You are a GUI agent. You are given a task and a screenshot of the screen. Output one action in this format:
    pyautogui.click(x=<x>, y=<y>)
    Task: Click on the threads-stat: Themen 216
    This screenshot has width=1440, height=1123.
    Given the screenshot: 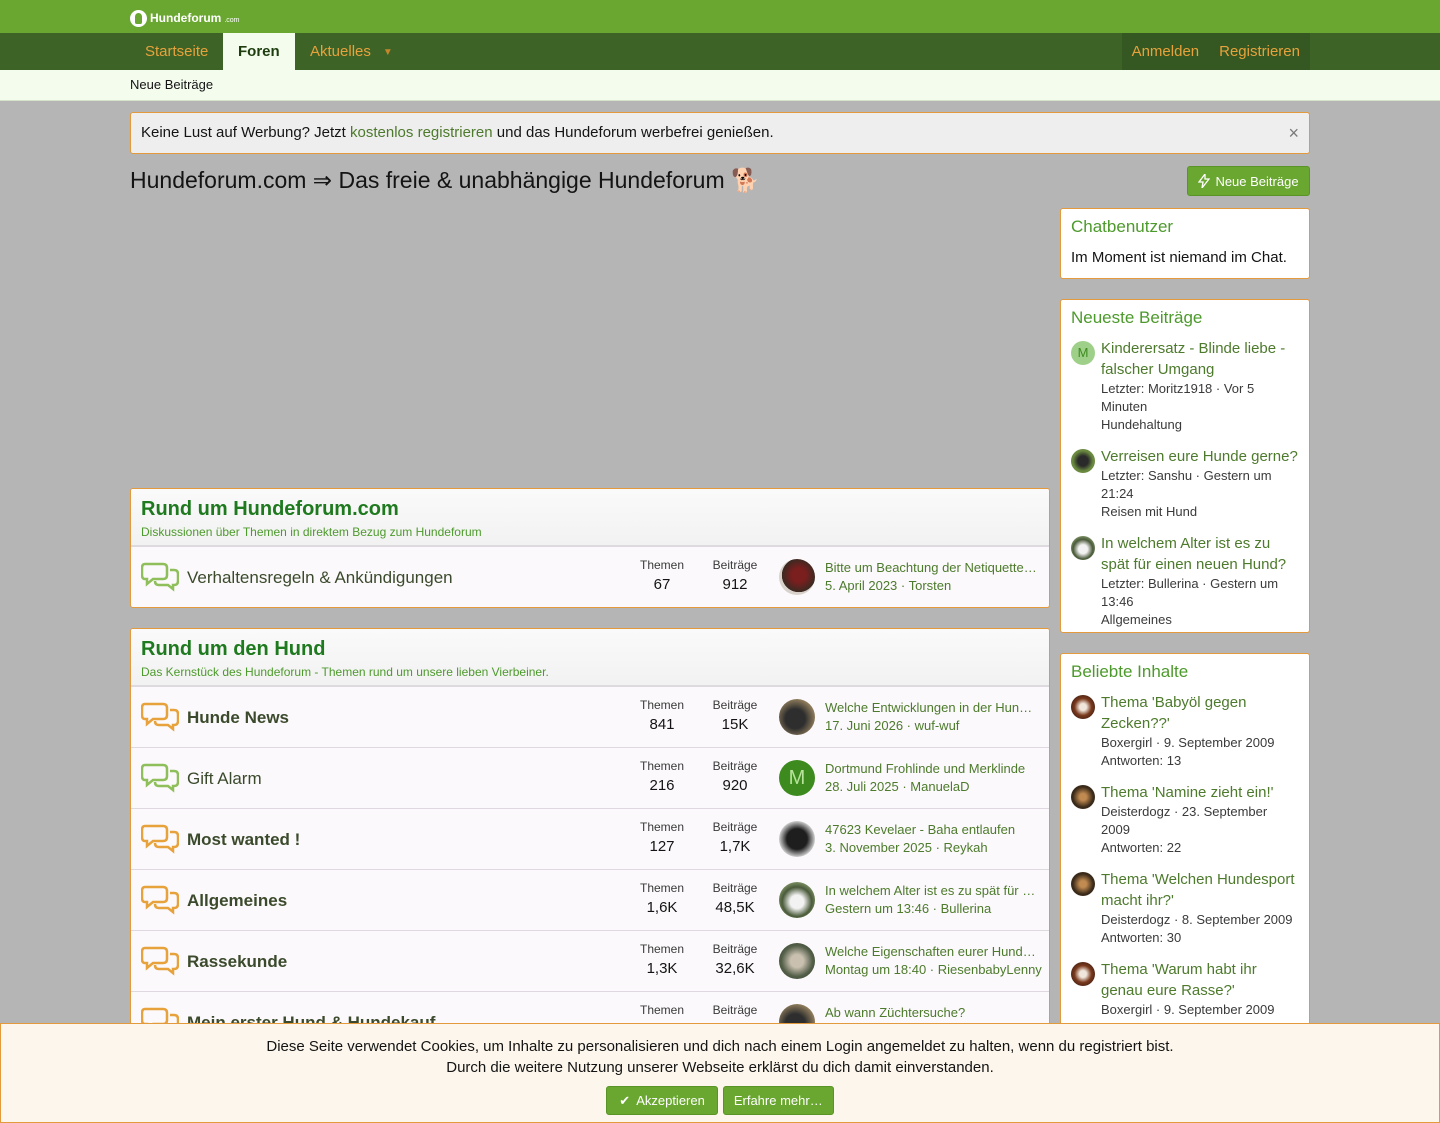 What is the action you would take?
    pyautogui.click(x=662, y=776)
    